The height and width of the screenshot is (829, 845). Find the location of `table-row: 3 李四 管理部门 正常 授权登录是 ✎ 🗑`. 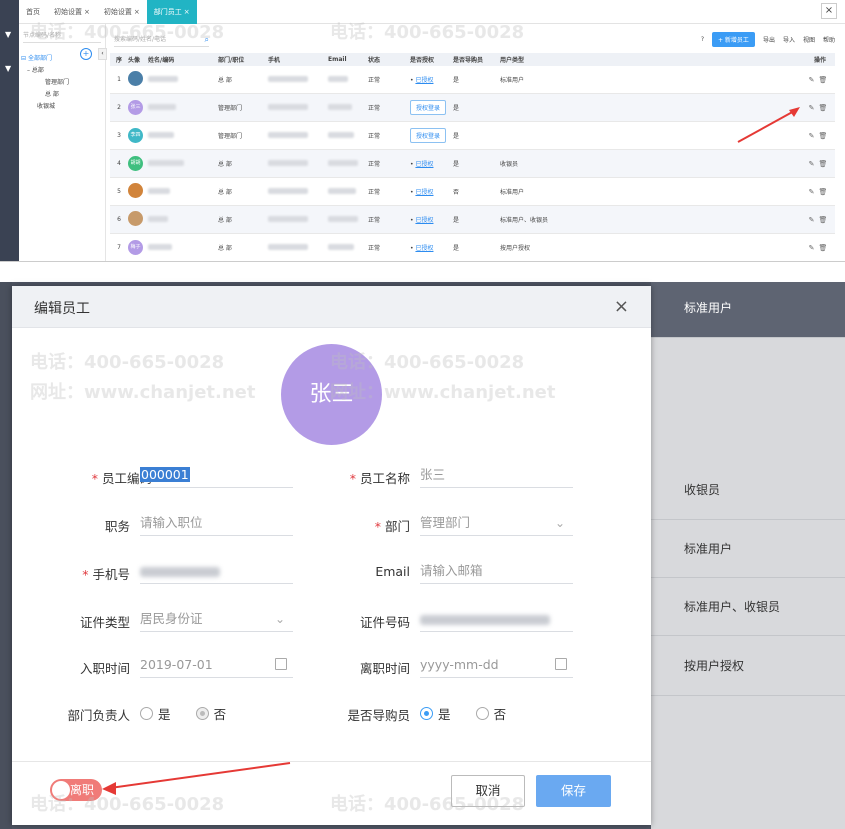

table-row: 3 李四 管理部门 正常 授权登录是 ✎ 🗑 is located at coordinates (472, 136).